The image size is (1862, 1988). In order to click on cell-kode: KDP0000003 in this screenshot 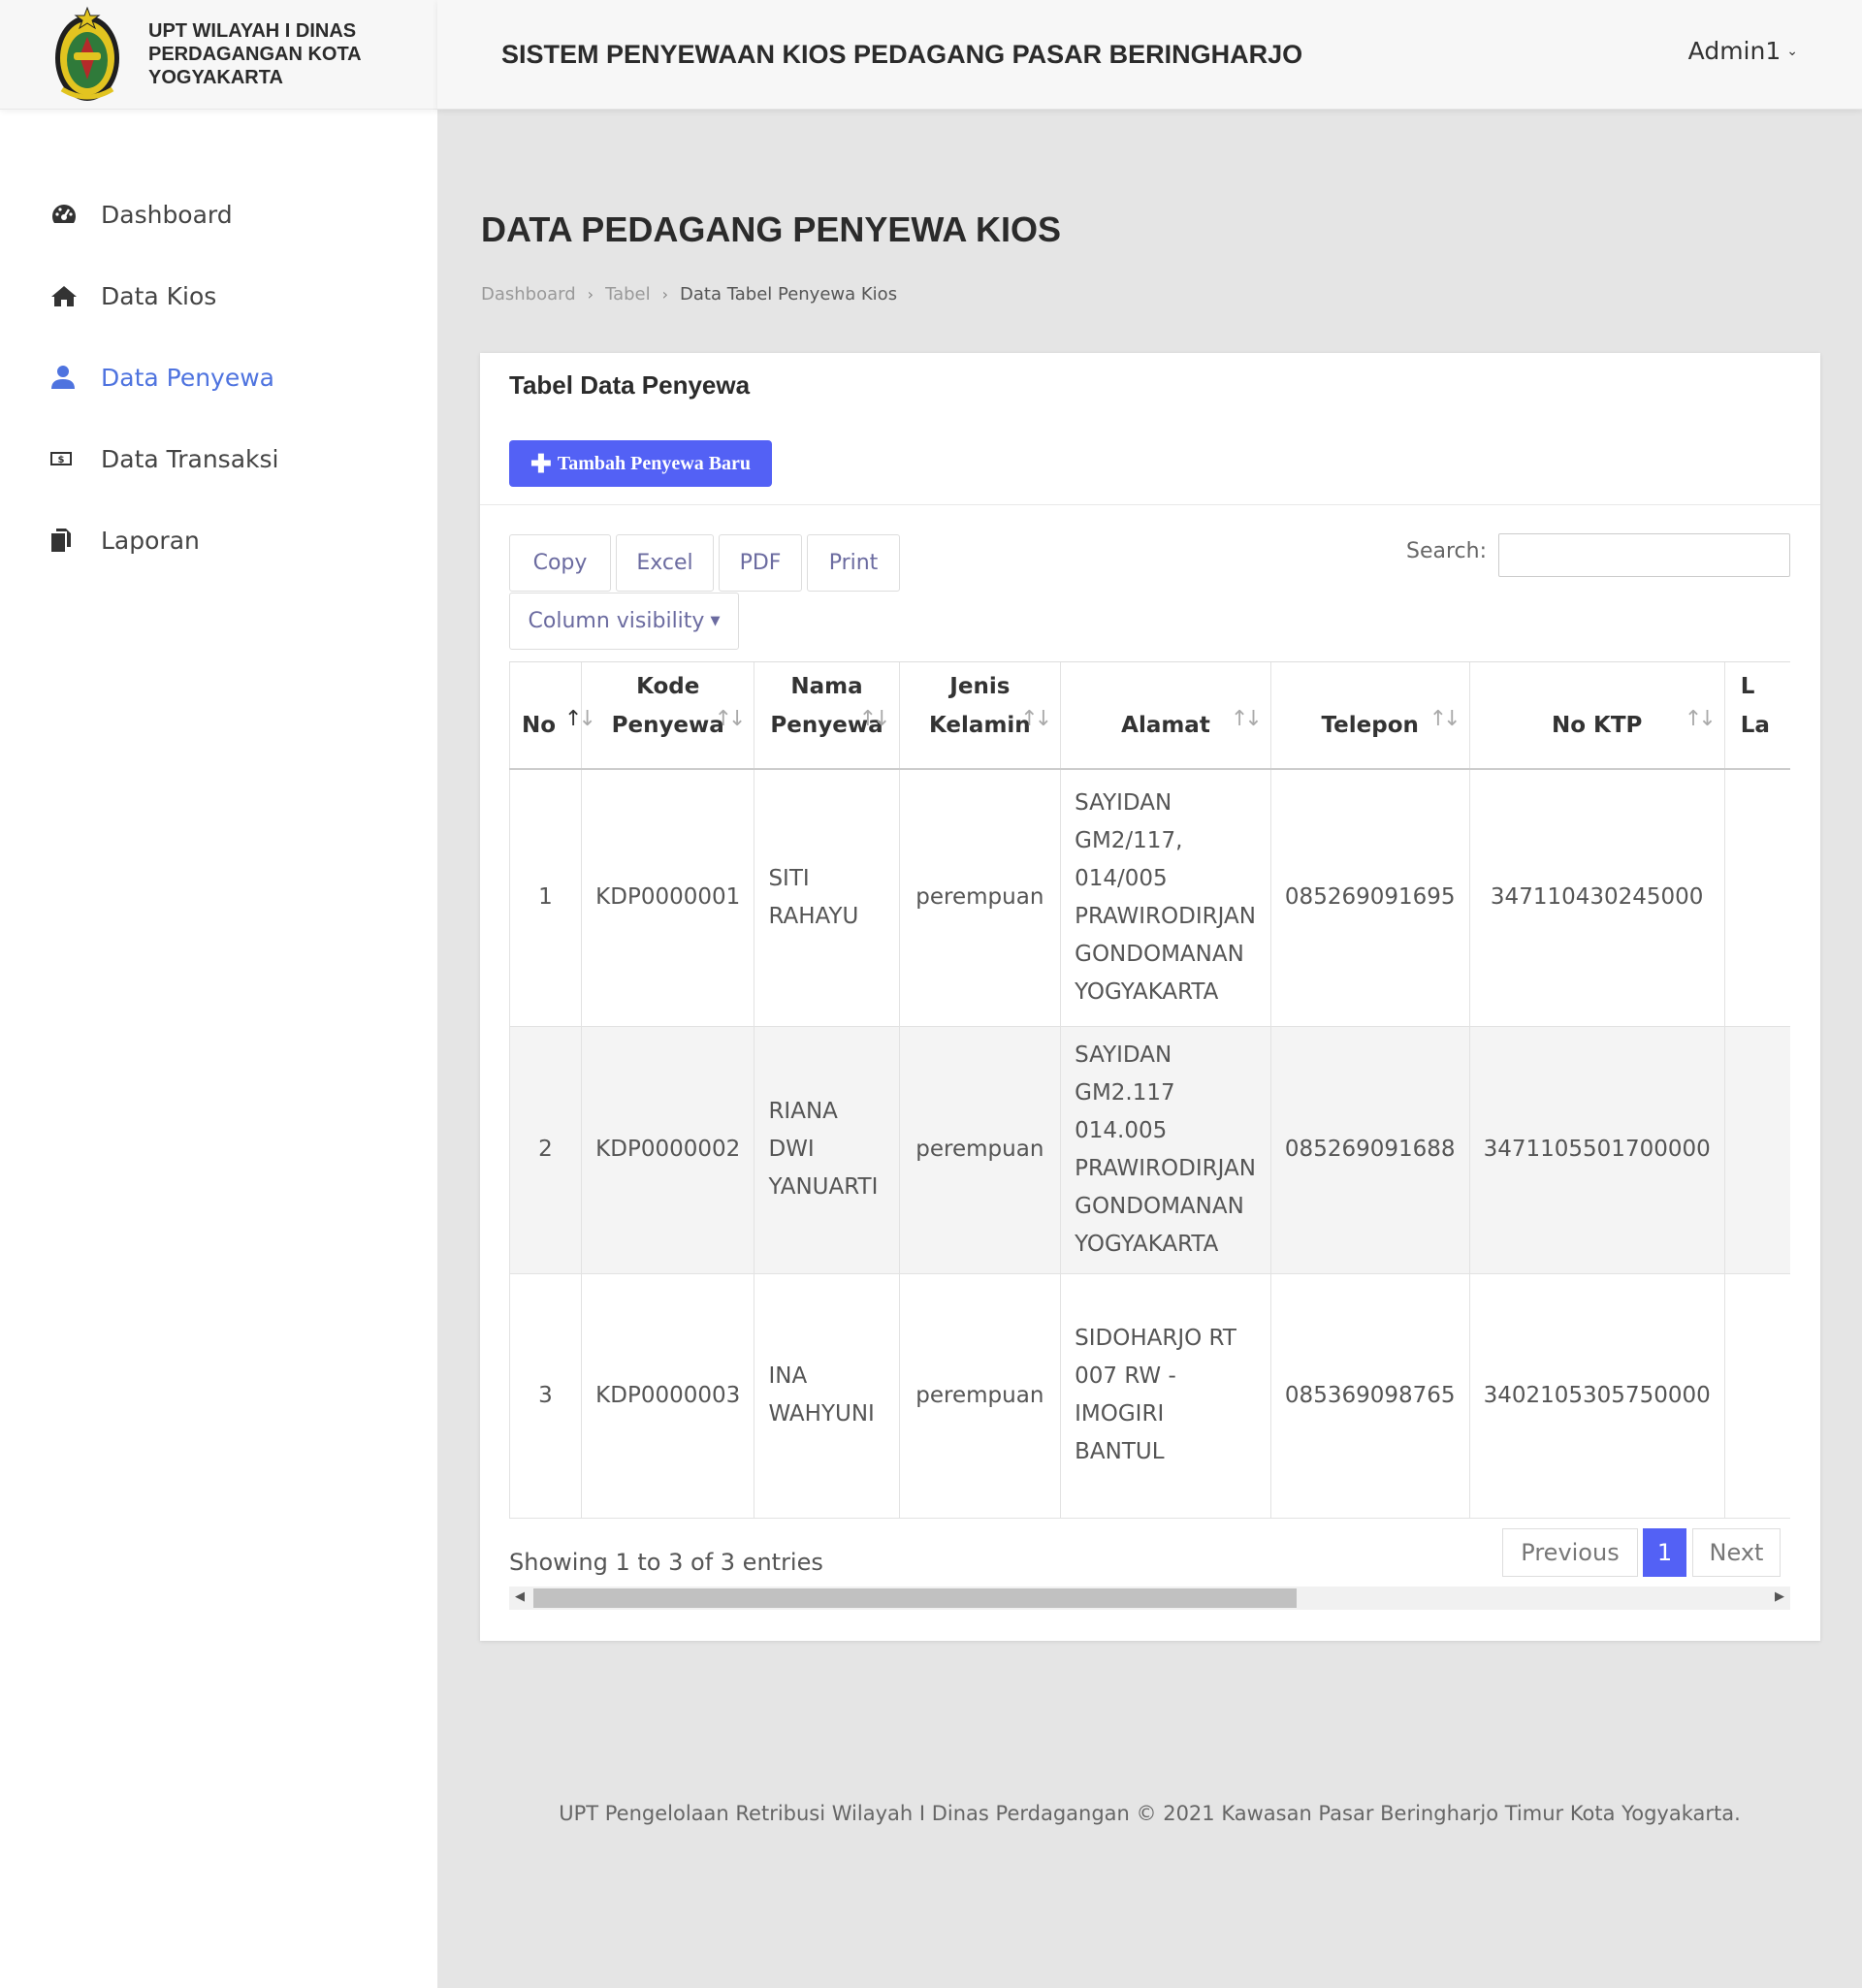, I will do `click(668, 1396)`.